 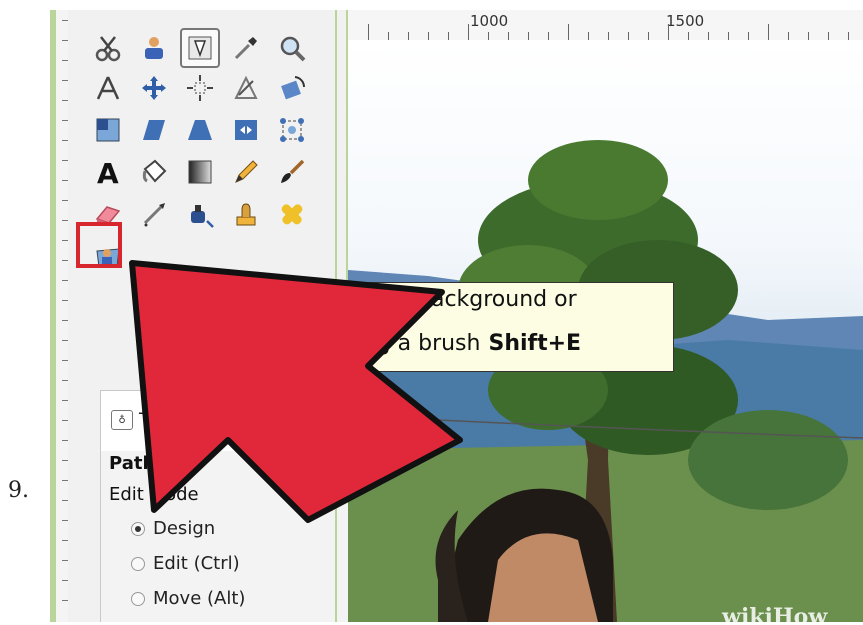 I want to click on mode-design-option: Design, so click(x=173, y=528).